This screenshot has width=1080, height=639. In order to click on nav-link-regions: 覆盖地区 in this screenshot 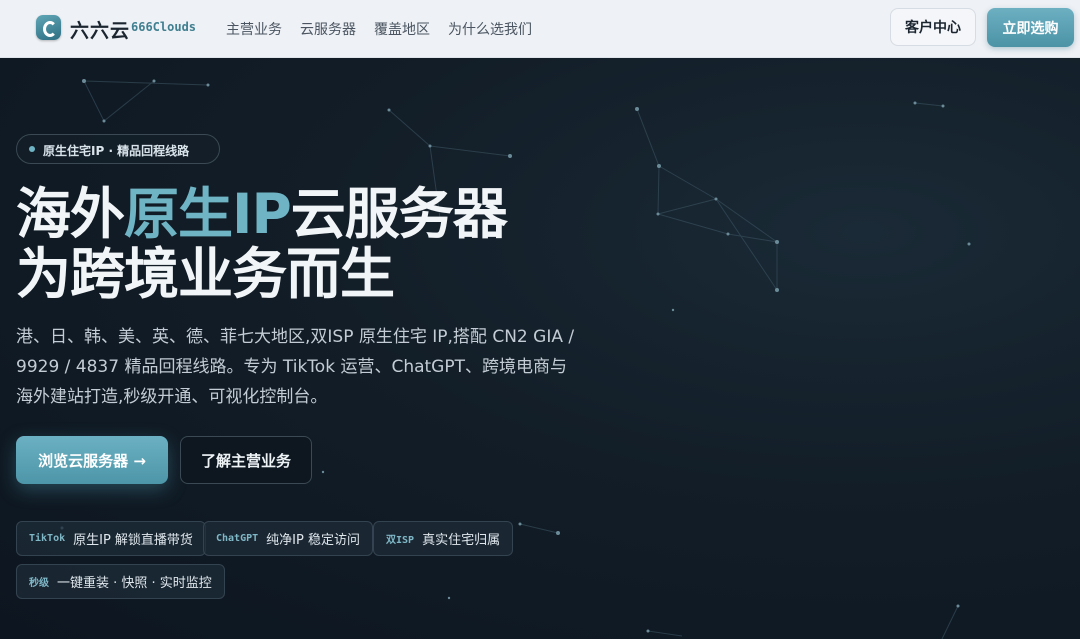, I will do `click(402, 29)`.